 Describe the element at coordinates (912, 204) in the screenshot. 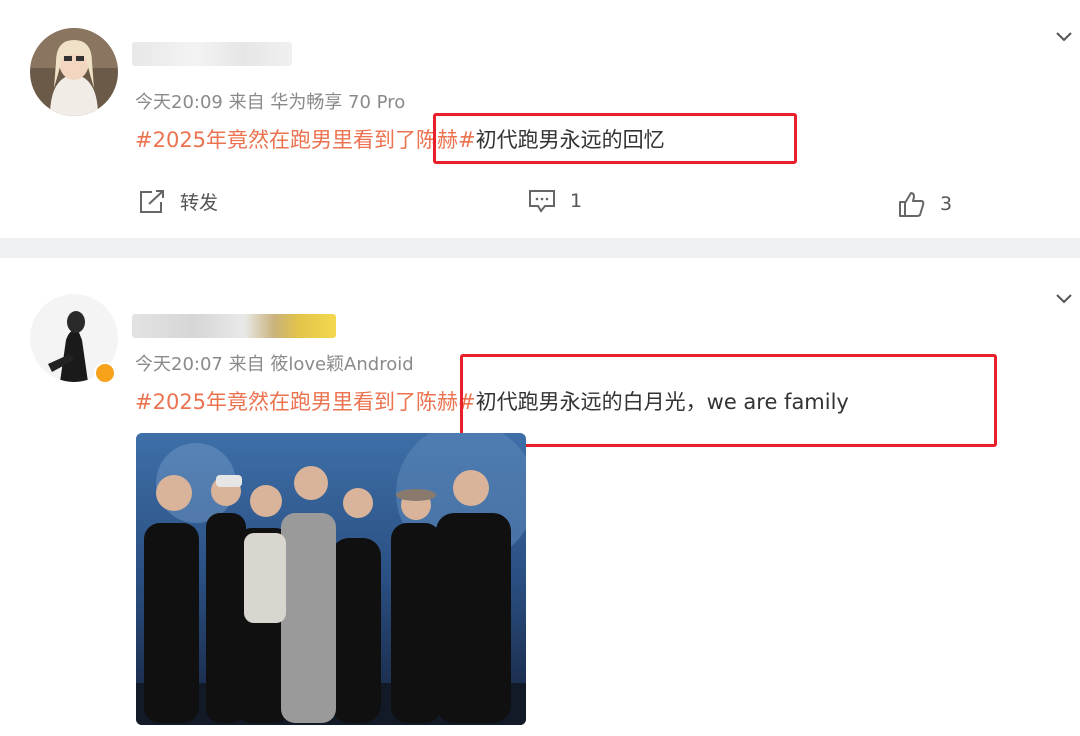

I see `like-icon` at that location.